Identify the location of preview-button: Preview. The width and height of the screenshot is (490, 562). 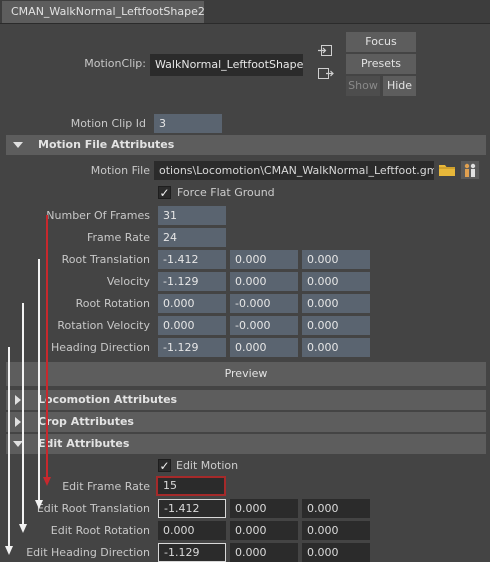
(246, 374).